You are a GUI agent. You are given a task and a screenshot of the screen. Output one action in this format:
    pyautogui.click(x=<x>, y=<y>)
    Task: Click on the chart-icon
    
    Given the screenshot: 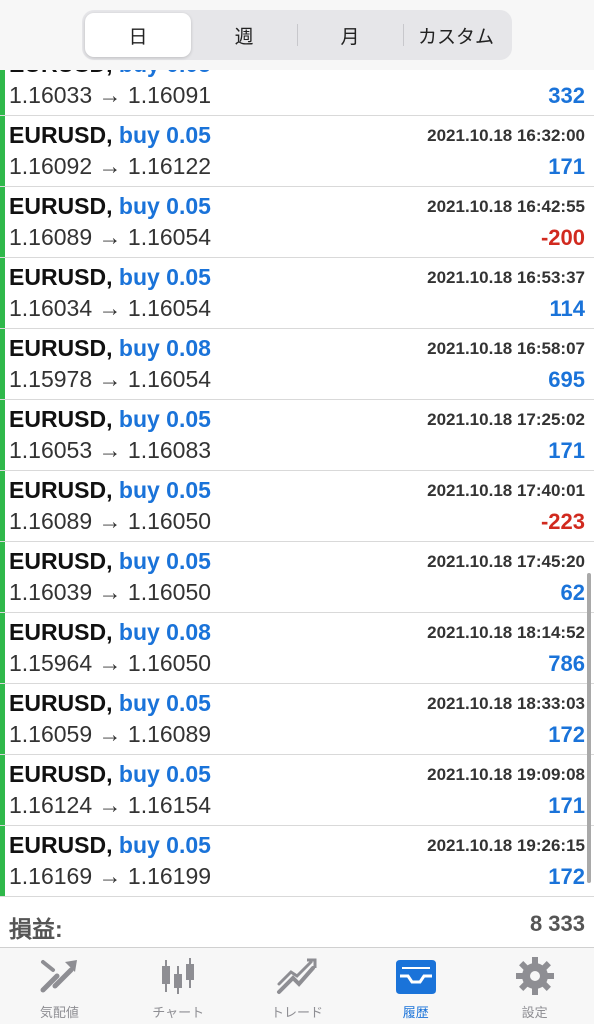 What is the action you would take?
    pyautogui.click(x=178, y=976)
    